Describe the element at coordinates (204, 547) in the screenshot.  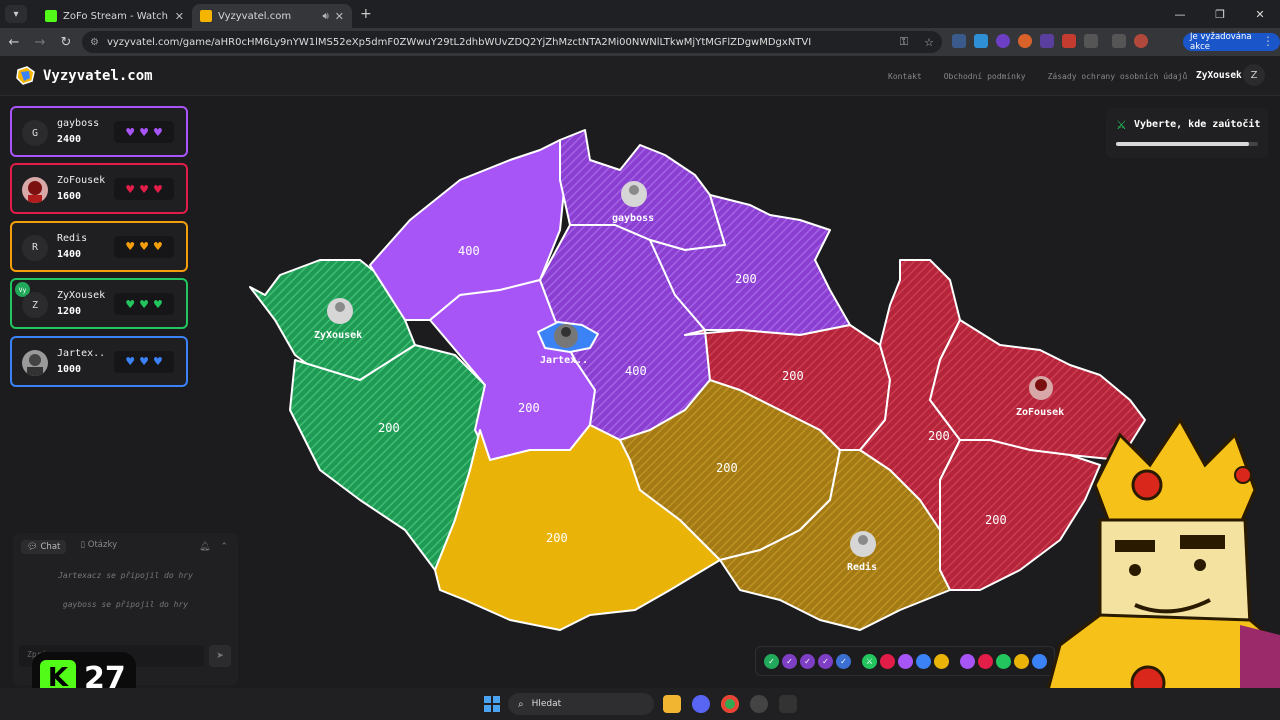
I see `bell-icon: 🔔︎` at that location.